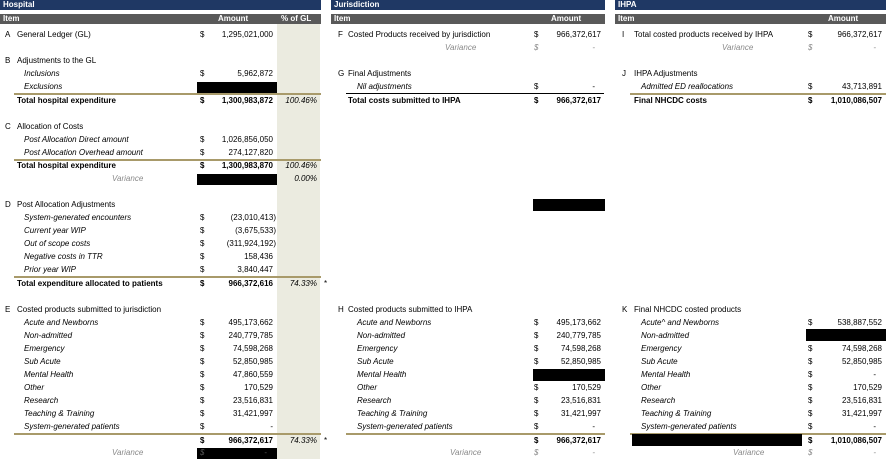  I want to click on footnote-mark: *, so click(326, 440).